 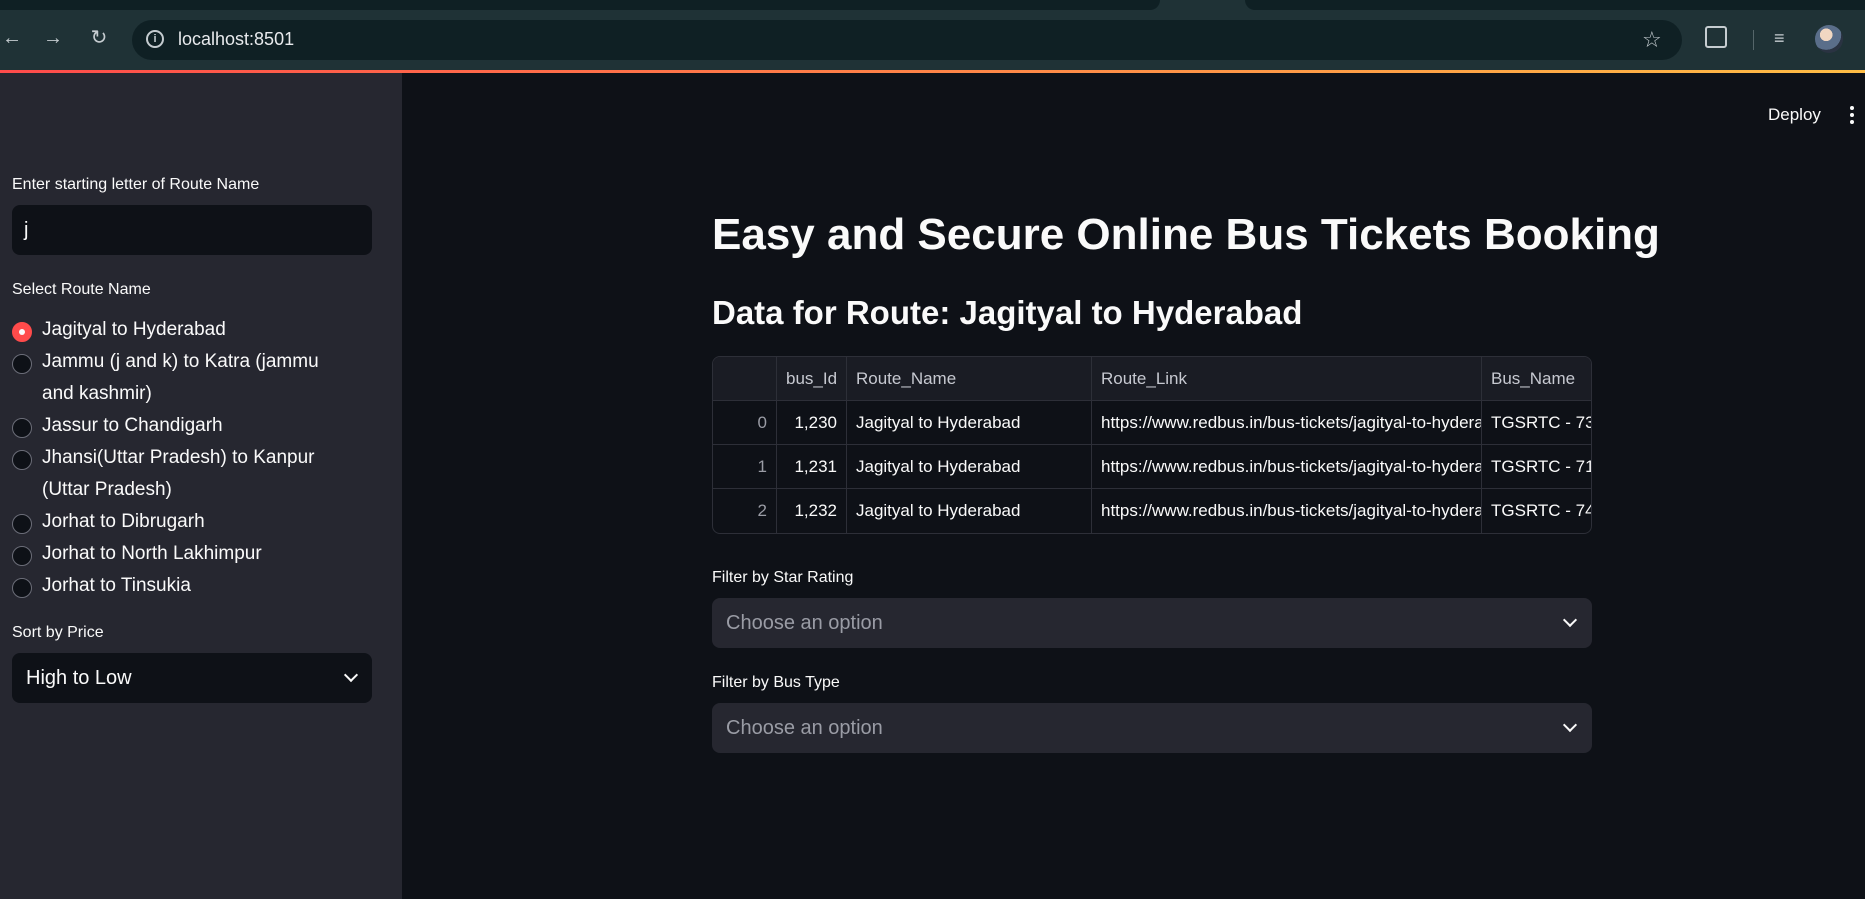 I want to click on table-cell: 1,232, so click(x=812, y=511).